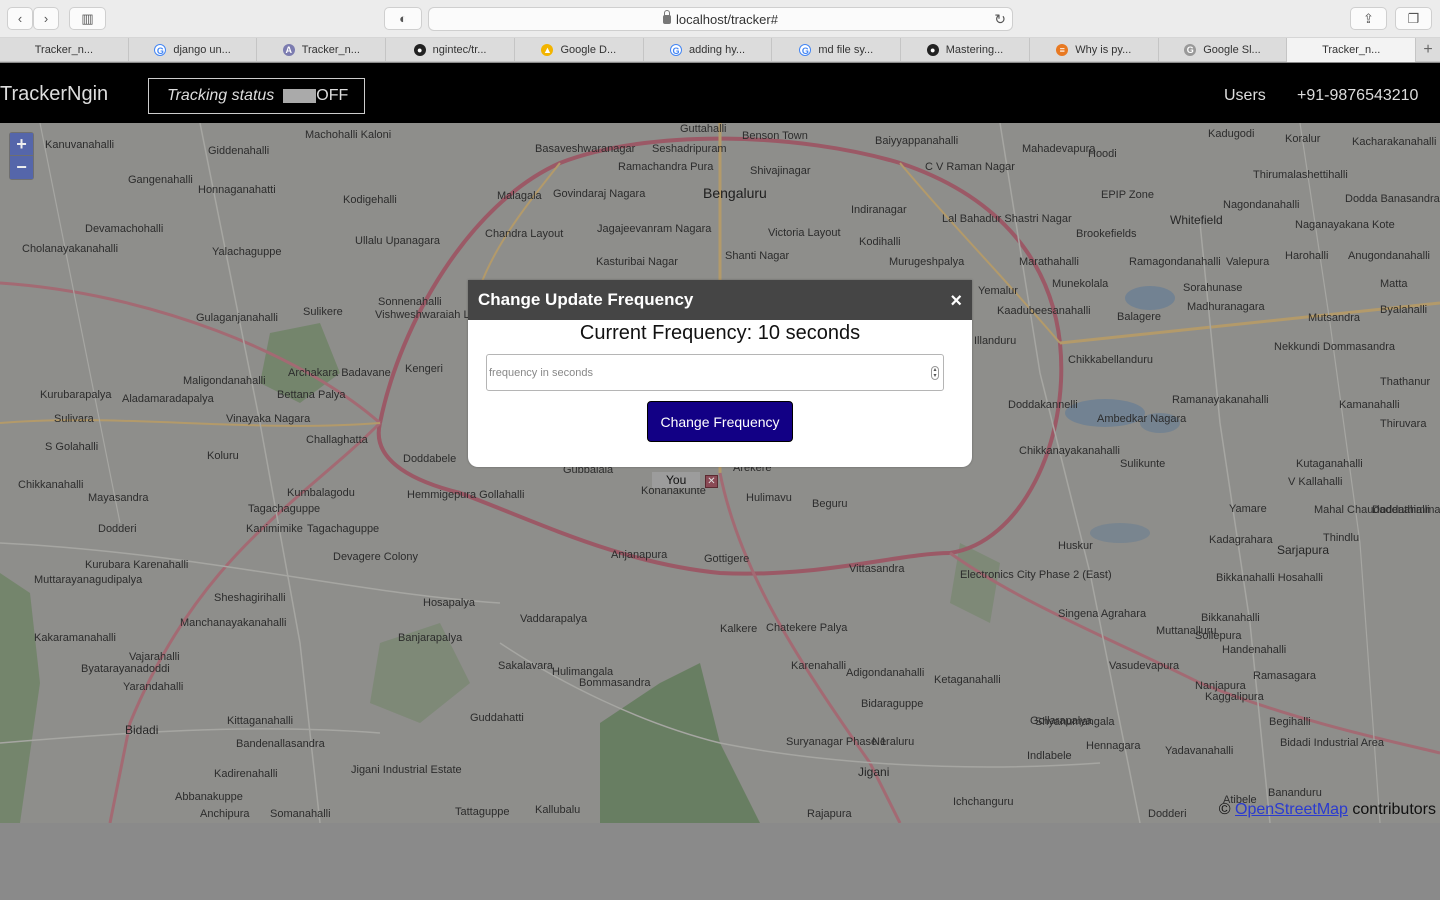  What do you see at coordinates (819, 666) in the screenshot?
I see `map-place-label: Karenahalli` at bounding box center [819, 666].